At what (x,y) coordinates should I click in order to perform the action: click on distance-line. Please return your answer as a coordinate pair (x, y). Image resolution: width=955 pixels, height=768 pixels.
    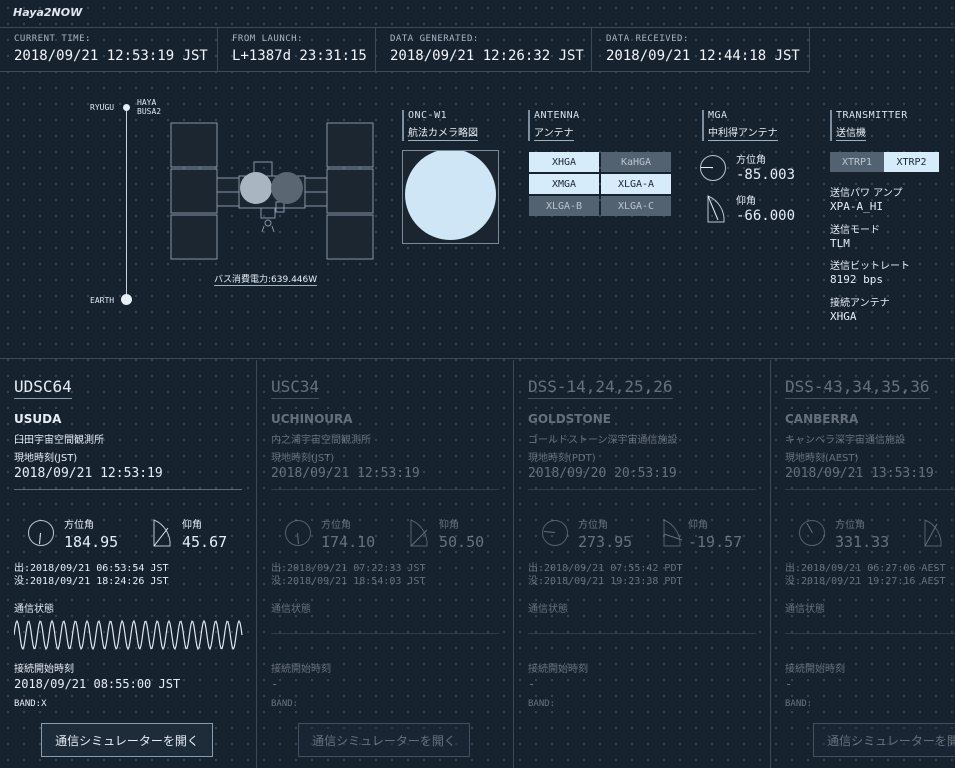
    Looking at the image, I should click on (126, 203).